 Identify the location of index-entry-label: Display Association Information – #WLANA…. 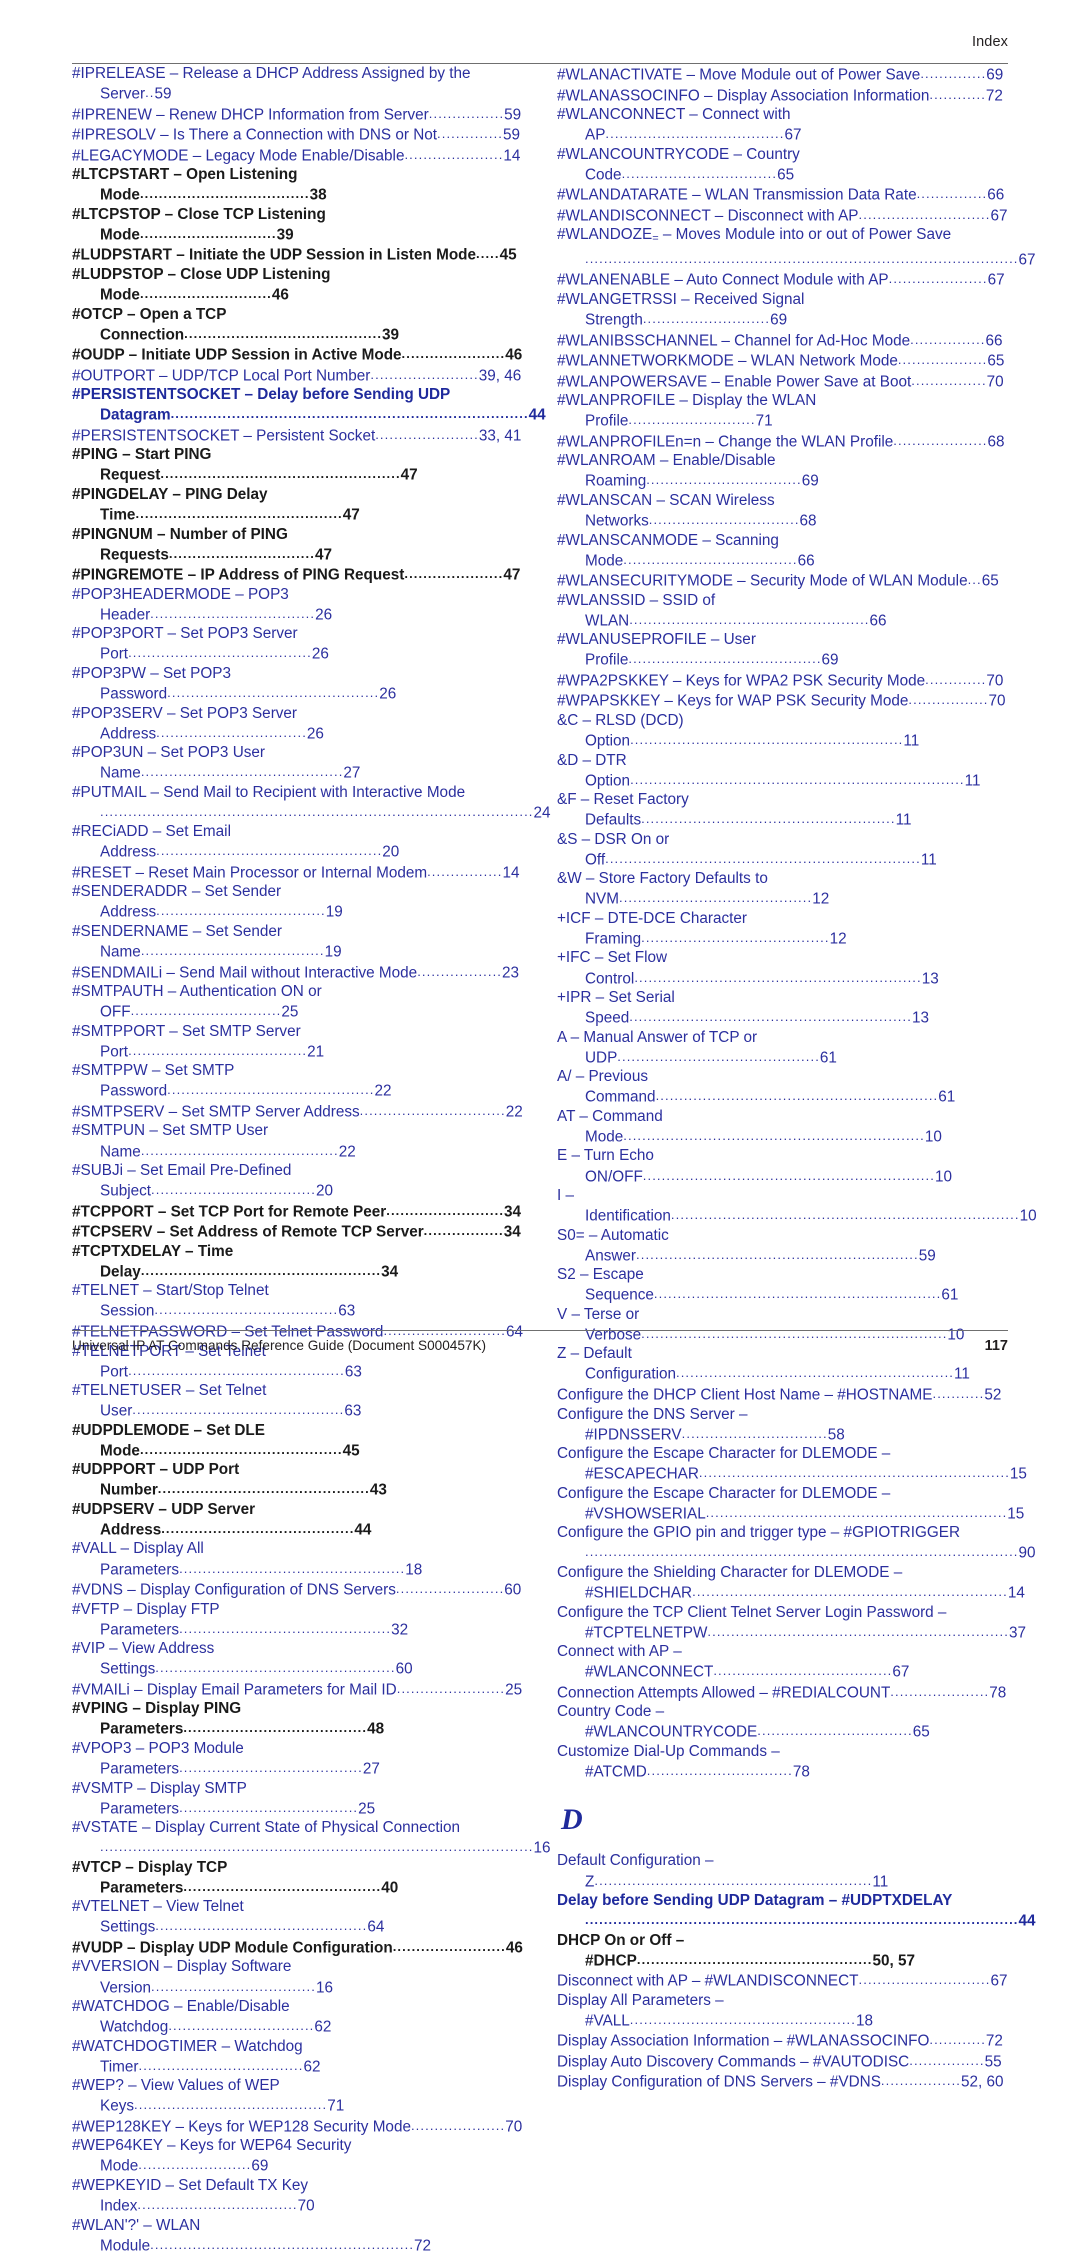
(743, 2041).